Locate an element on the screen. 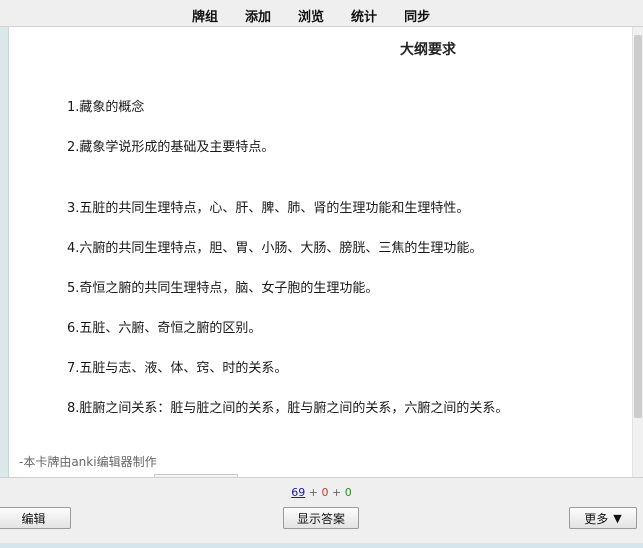 The width and height of the screenshot is (643, 548). show-answer-button: 显示答案 is located at coordinates (321, 518).